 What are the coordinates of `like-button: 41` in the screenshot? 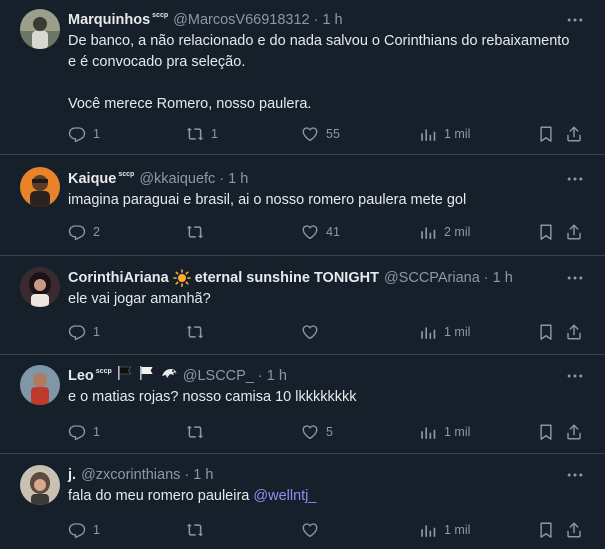 It's located at (320, 232).